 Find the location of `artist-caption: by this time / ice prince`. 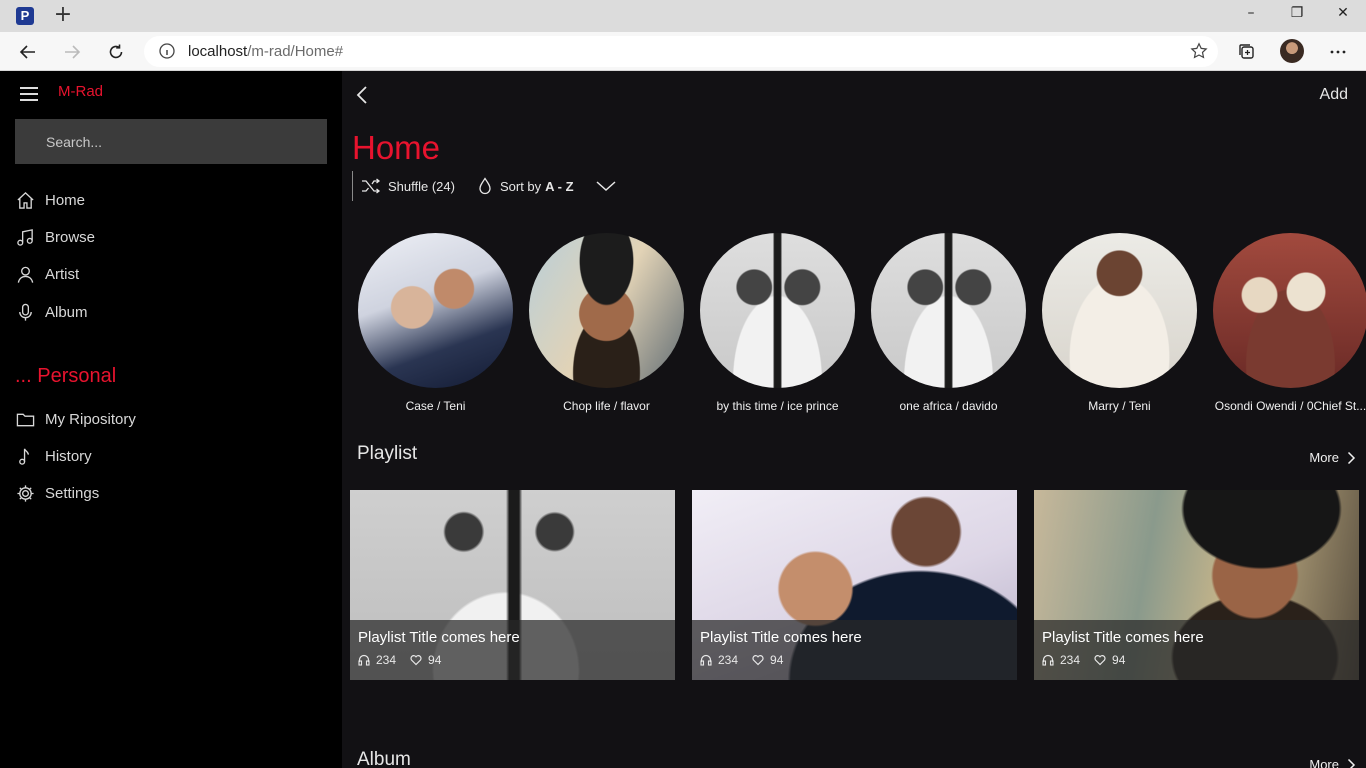

artist-caption: by this time / ice prince is located at coordinates (777, 406).